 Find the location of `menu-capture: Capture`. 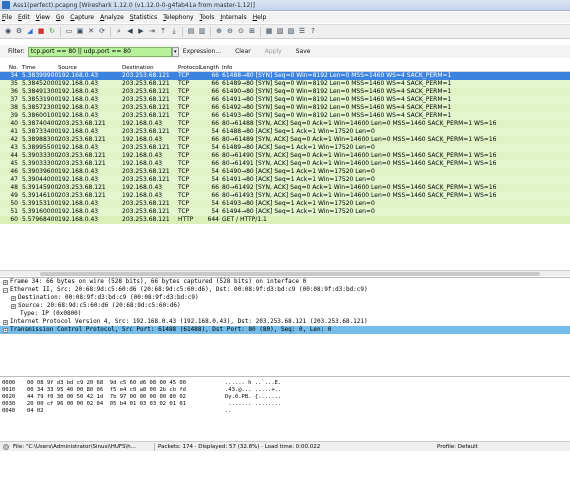

menu-capture: Capture is located at coordinates (82, 17).